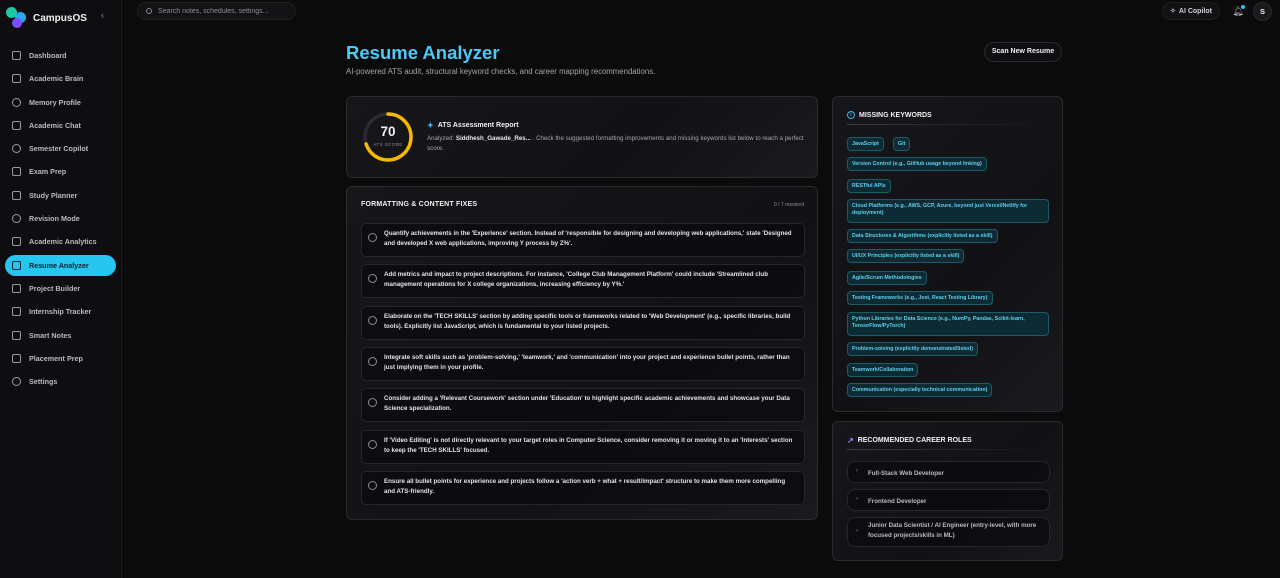  Describe the element at coordinates (388, 144) in the screenshot. I see `ats-score-label: ATS SCORE` at that location.